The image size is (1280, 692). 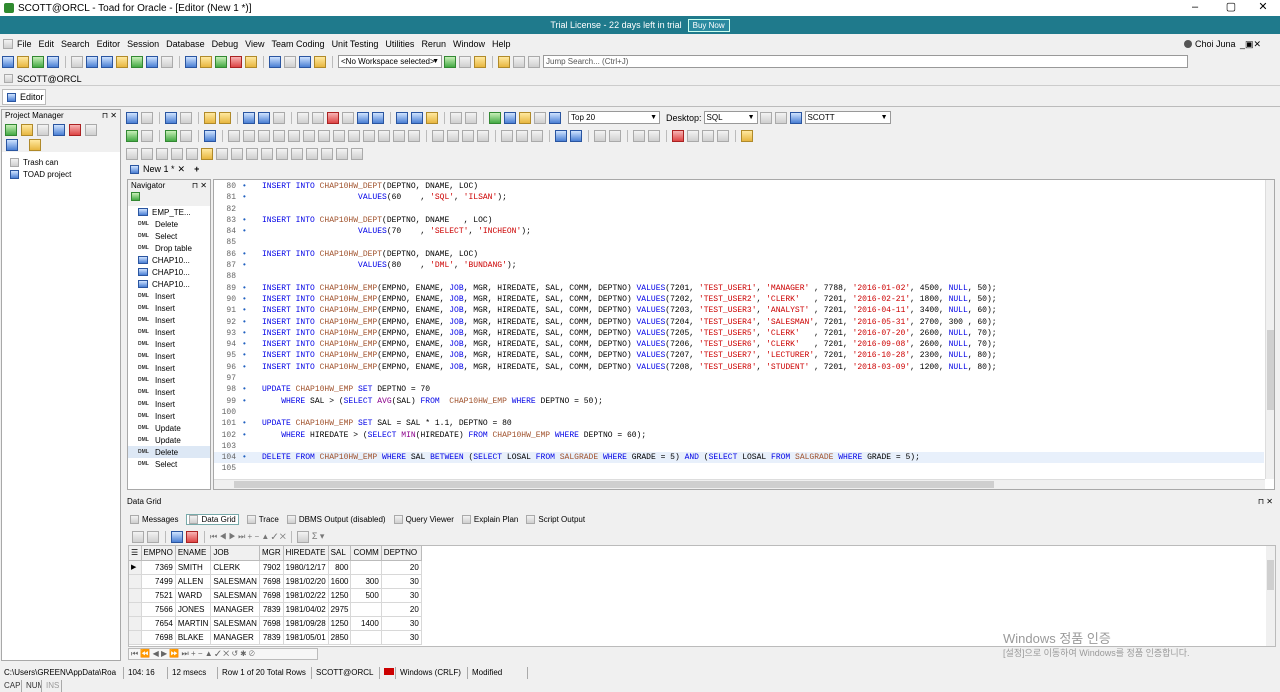 I want to click on grid-cell: 20, so click(x=401, y=609).